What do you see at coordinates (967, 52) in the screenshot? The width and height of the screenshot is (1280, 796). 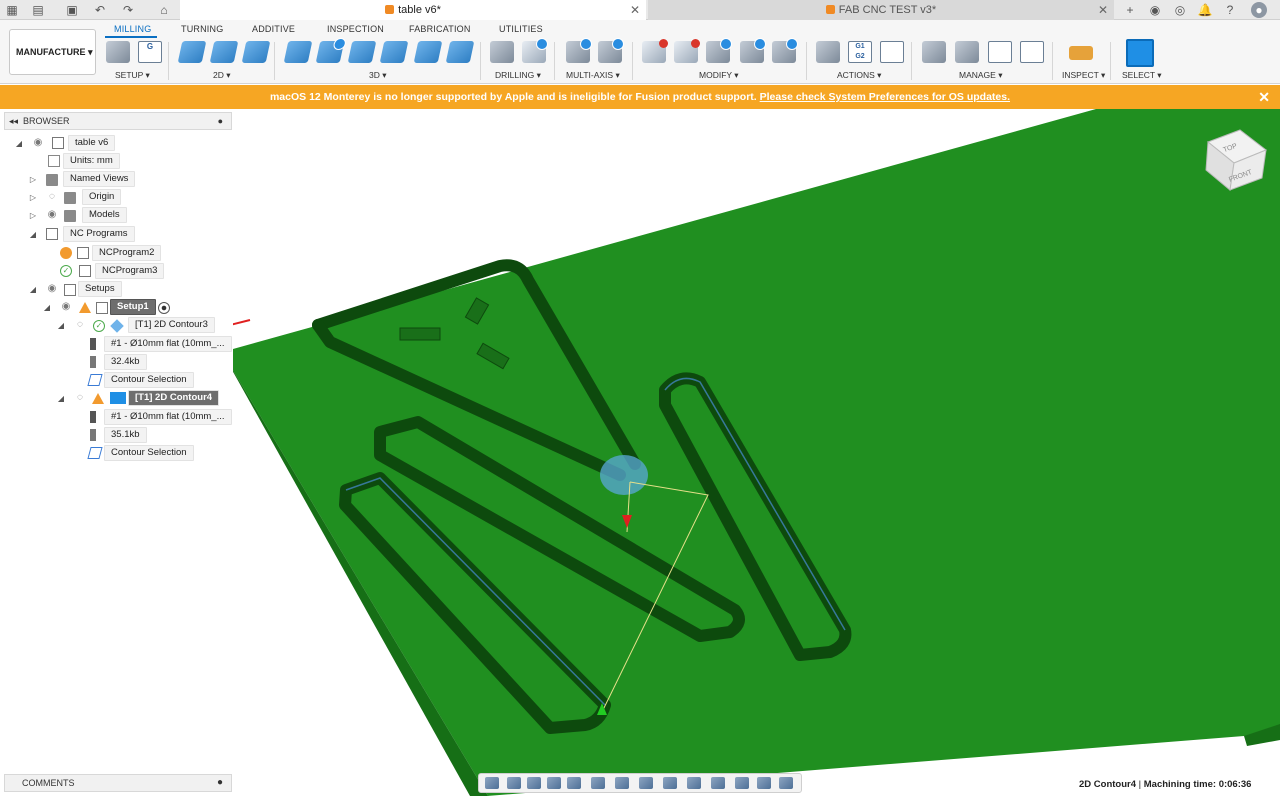 I see `machine-library-icon` at bounding box center [967, 52].